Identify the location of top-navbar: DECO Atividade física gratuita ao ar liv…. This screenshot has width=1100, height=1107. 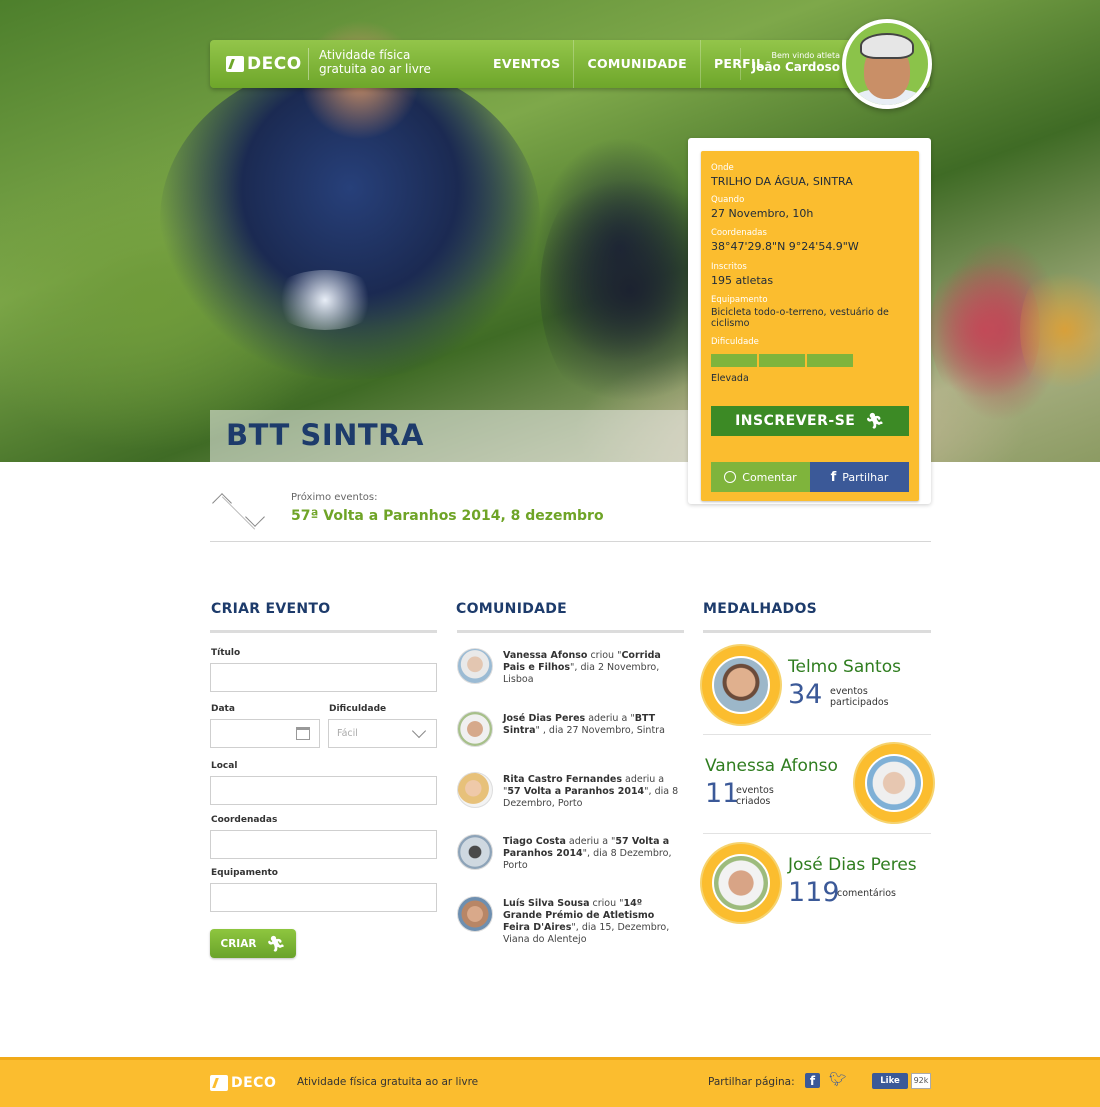
(570, 64).